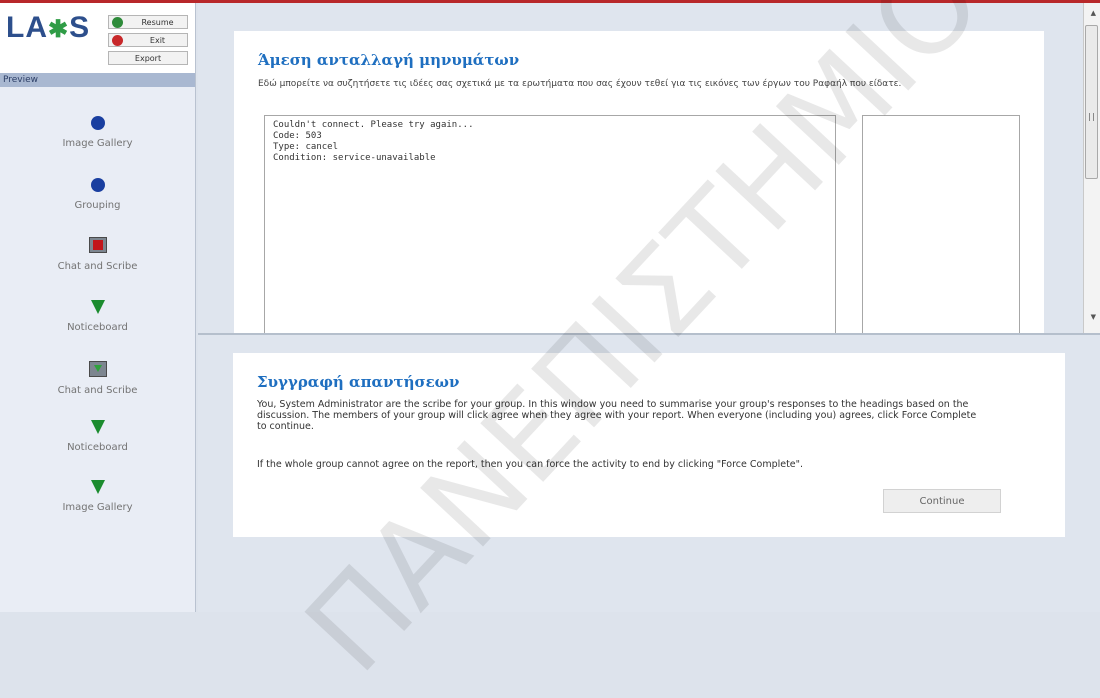  Describe the element at coordinates (358, 382) in the screenshot. I see `scribe-title: Συγγραφή απαντήσεων` at that location.